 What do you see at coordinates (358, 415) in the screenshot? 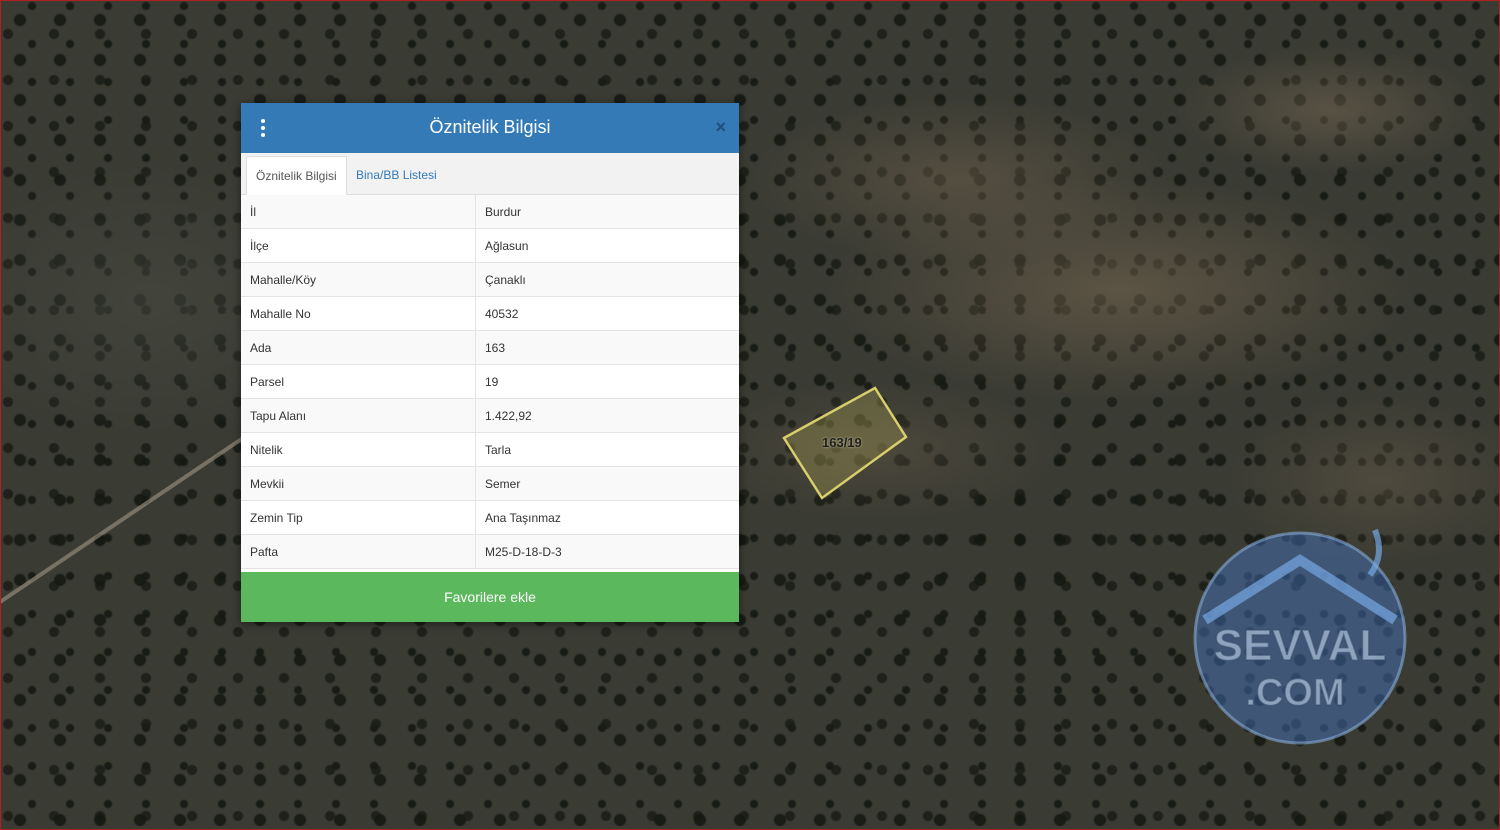
I see `row-key: Tapu Alanı` at bounding box center [358, 415].